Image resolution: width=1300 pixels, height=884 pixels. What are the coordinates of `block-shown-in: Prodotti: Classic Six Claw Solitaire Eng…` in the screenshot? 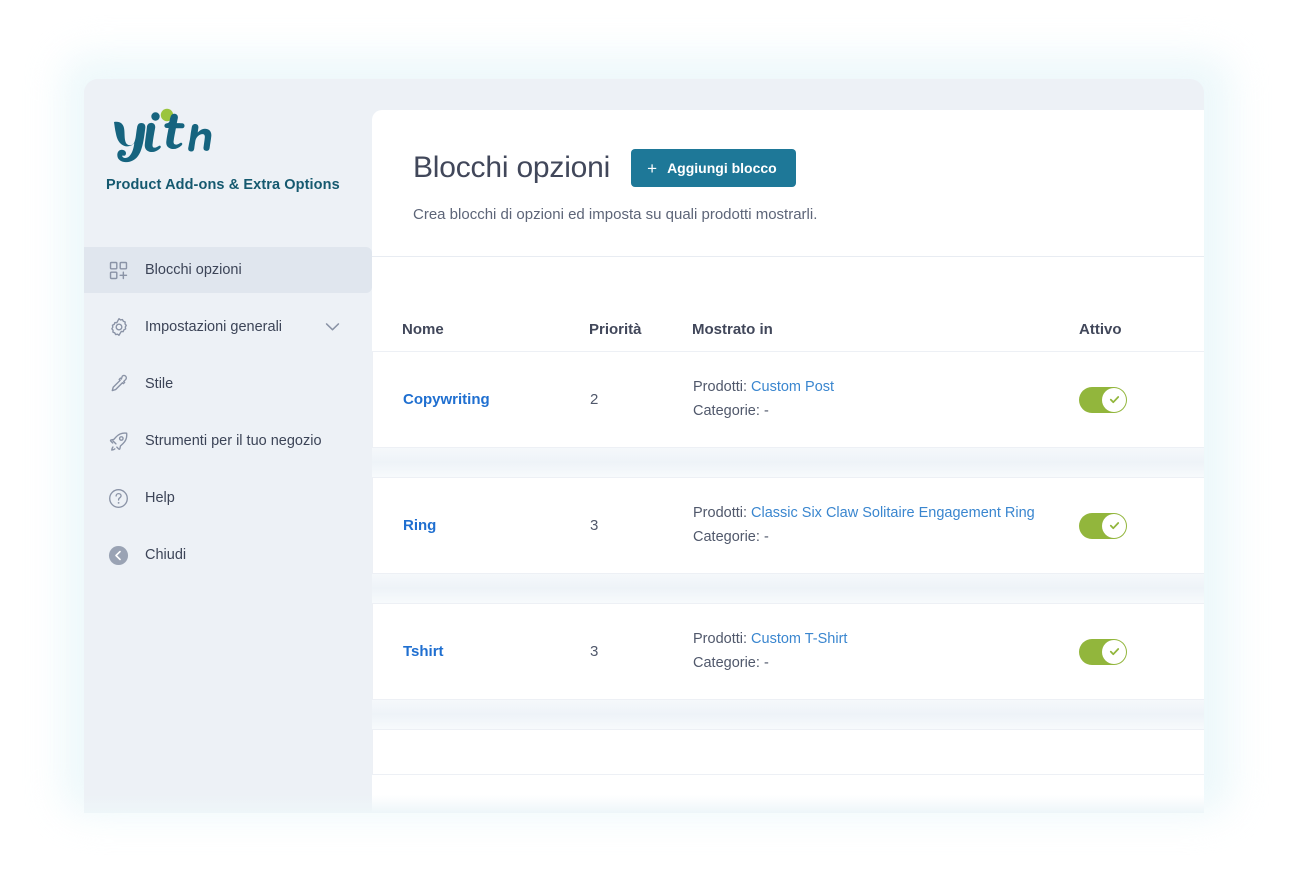 It's located at (886, 525).